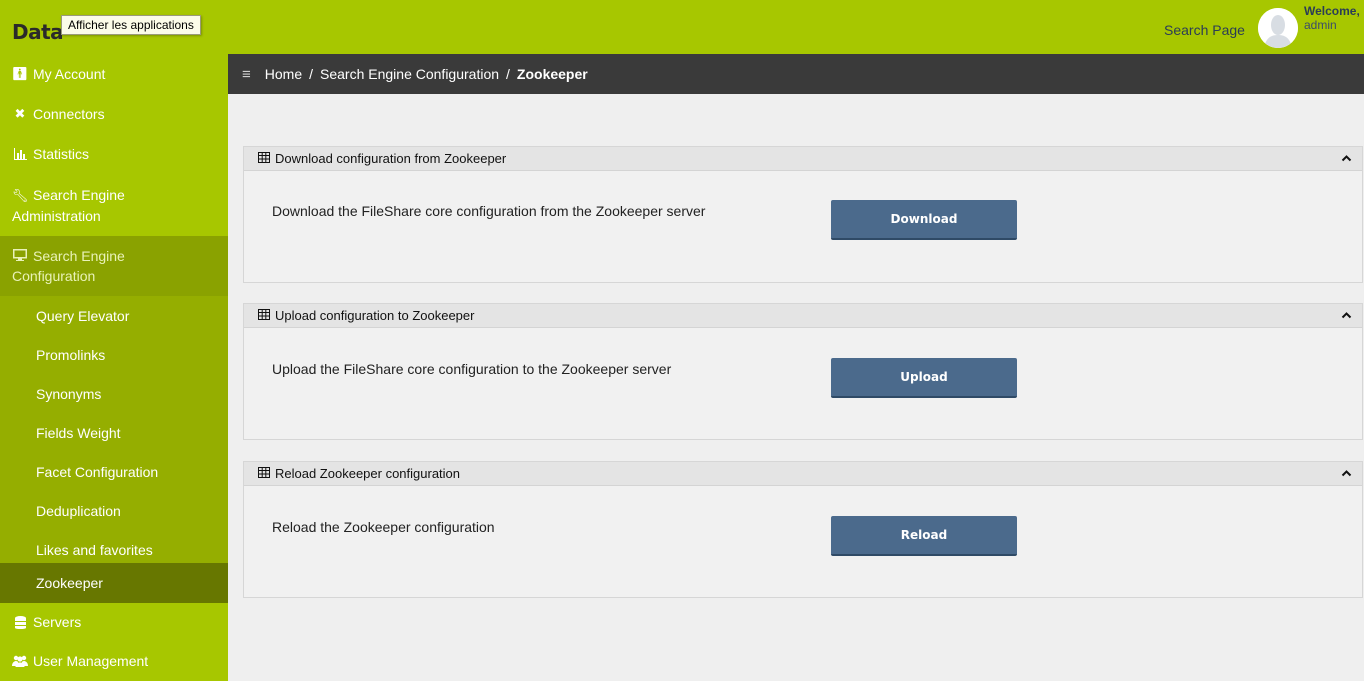 Image resolution: width=1364 pixels, height=681 pixels. I want to click on wrench-icon: 🔧︎, so click(20, 195).